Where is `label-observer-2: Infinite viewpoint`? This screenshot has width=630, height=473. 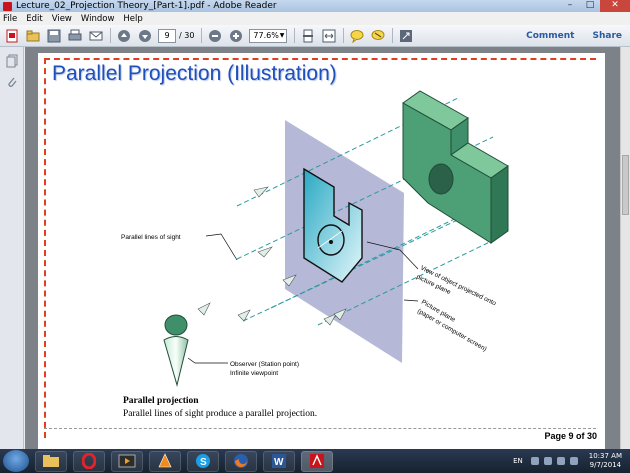
label-observer-2: Infinite viewpoint is located at coordinates (254, 373).